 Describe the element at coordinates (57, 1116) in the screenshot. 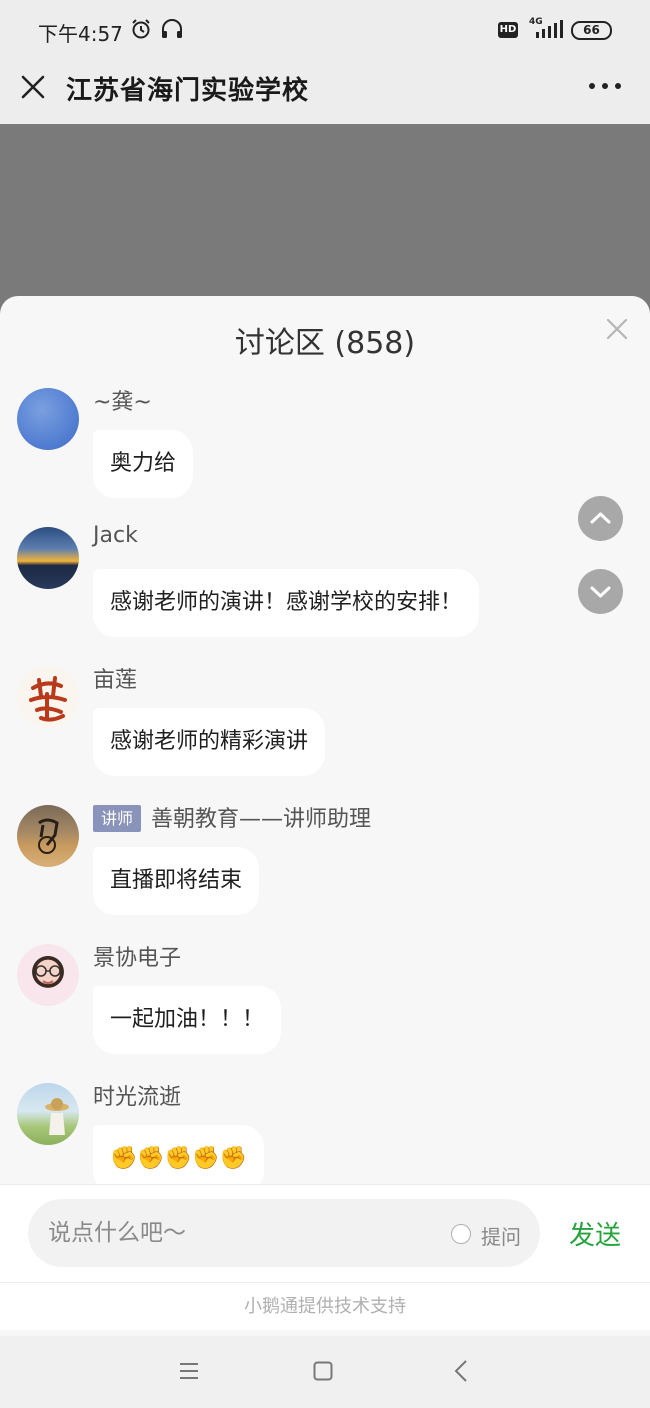

I see `straw-hat-figure-icon` at that location.